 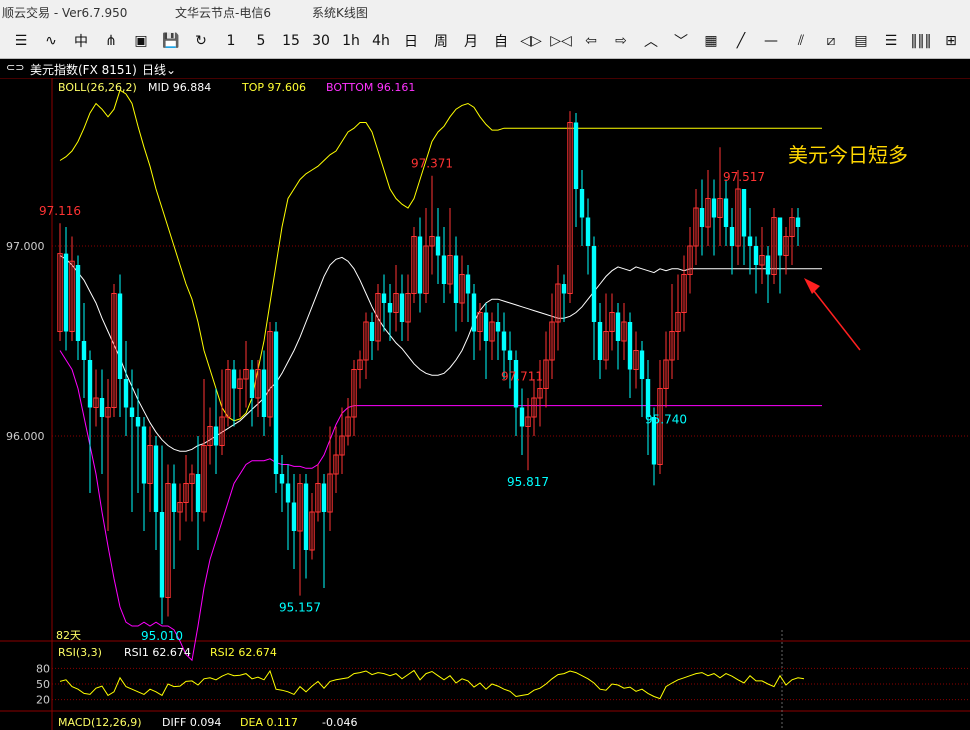 What do you see at coordinates (158, 87) in the screenshot?
I see `boll-mid-name: MID` at bounding box center [158, 87].